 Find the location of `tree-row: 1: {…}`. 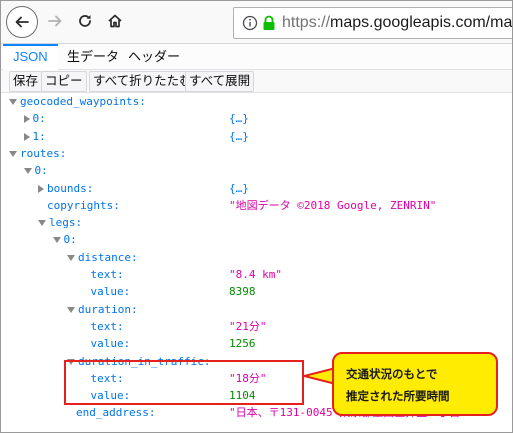

tree-row: 1: {…} is located at coordinates (256, 136).